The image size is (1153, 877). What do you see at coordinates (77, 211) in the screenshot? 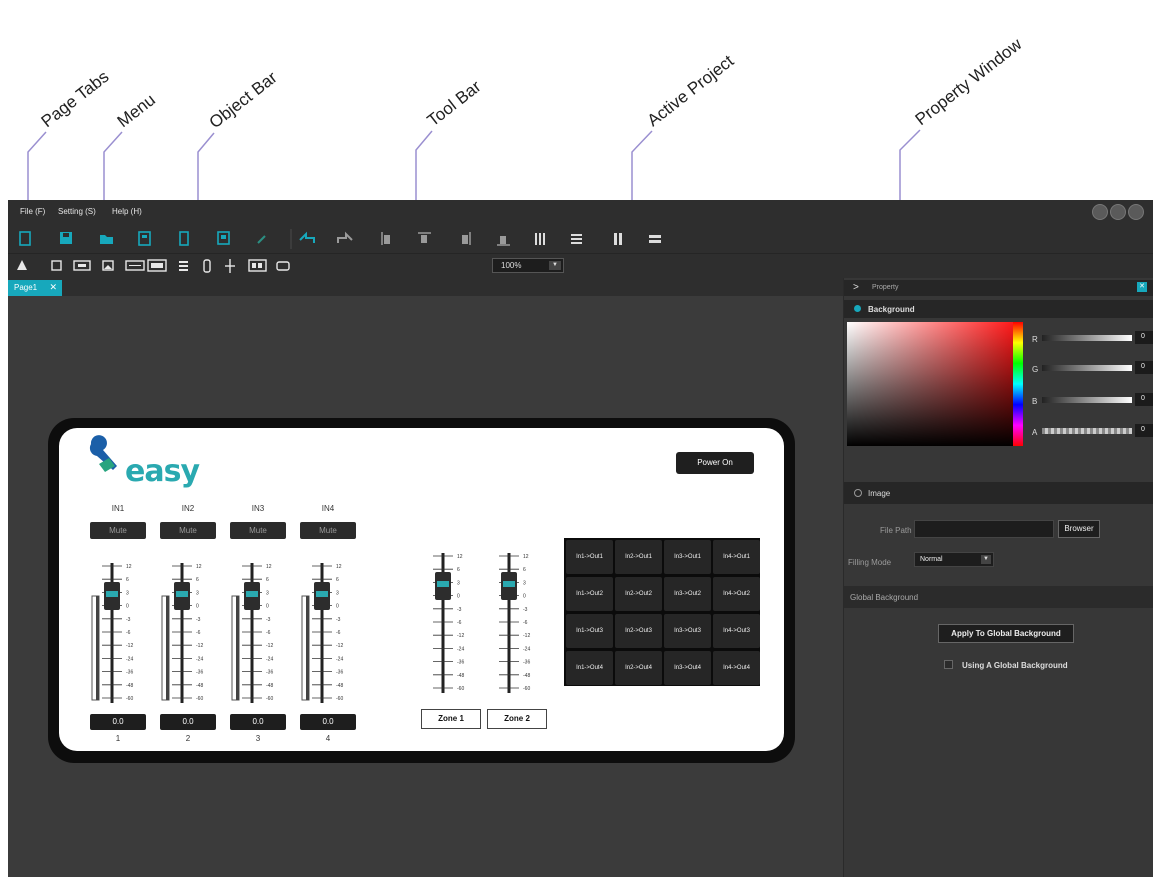
I see `menu-setting: Setting (S)` at bounding box center [77, 211].